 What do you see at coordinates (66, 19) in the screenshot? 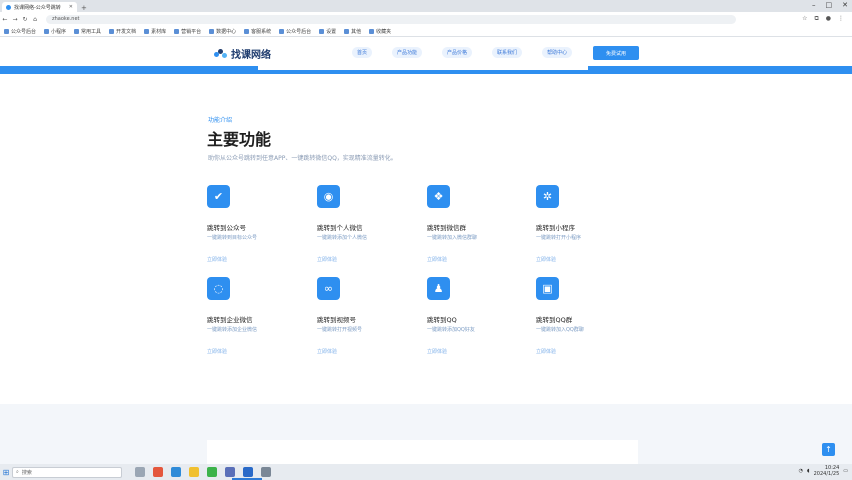
I see `address-text: zhaoke.net` at bounding box center [66, 19].